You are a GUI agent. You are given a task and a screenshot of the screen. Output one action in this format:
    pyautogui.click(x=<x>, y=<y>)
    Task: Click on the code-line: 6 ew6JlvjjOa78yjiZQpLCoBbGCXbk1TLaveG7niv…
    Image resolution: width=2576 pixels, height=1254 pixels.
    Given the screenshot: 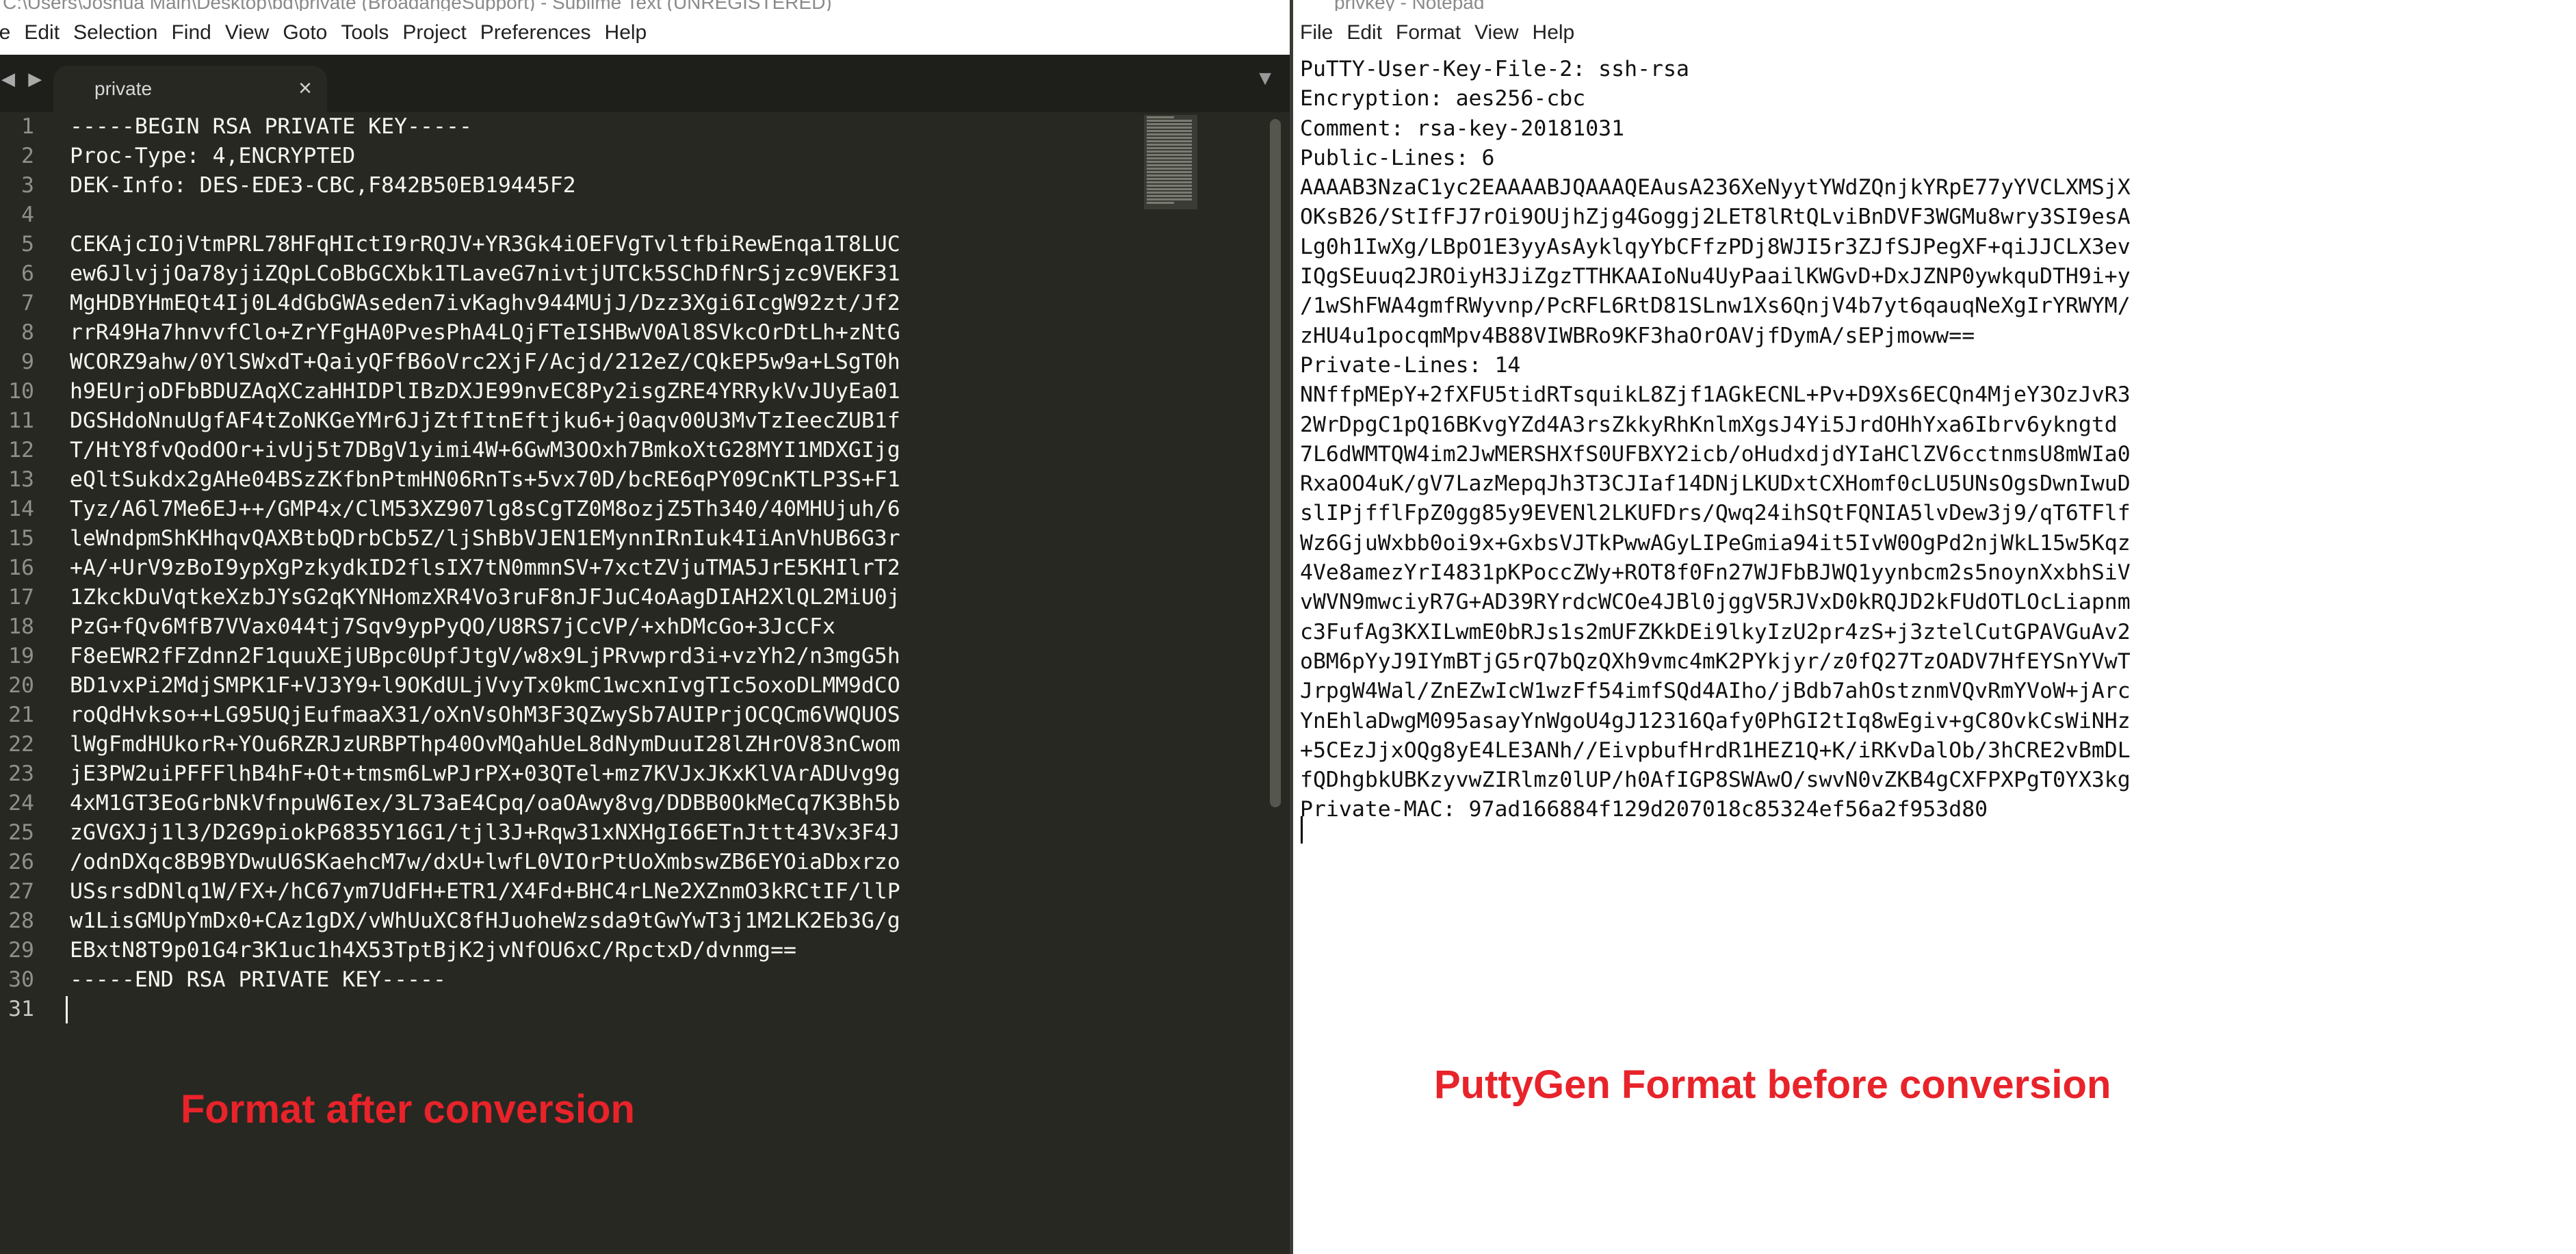 What is the action you would take?
    pyautogui.click(x=633, y=274)
    